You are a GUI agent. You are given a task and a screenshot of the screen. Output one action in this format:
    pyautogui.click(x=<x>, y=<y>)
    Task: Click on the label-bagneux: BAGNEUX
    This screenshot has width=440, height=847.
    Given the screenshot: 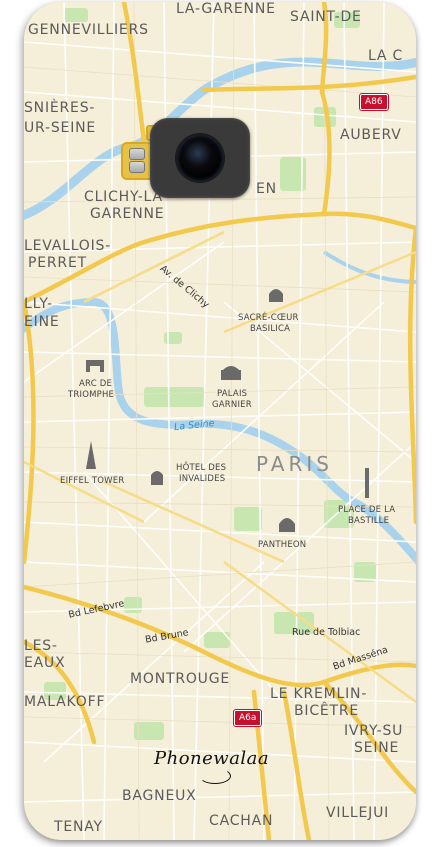 What is the action you would take?
    pyautogui.click(x=159, y=796)
    